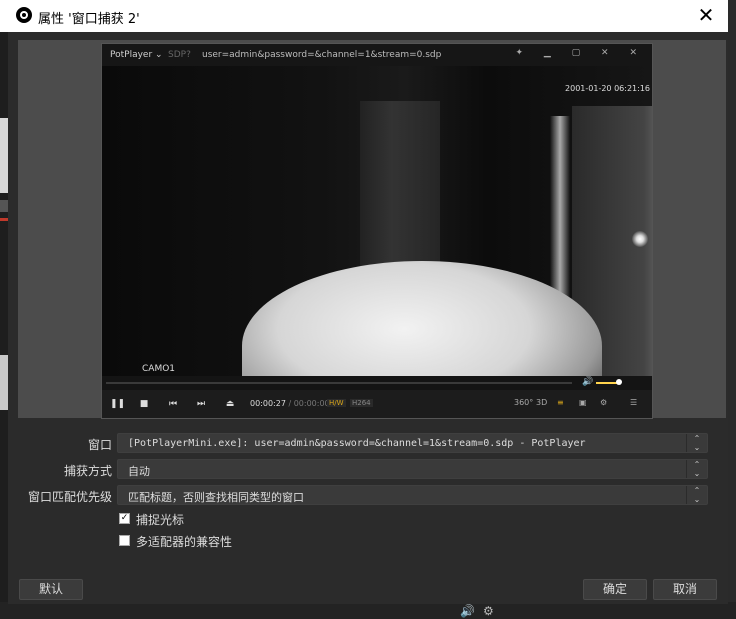 The height and width of the screenshot is (619, 736). Describe the element at coordinates (179, 55) in the screenshot. I see `player-sdp-label: SDP?` at that location.